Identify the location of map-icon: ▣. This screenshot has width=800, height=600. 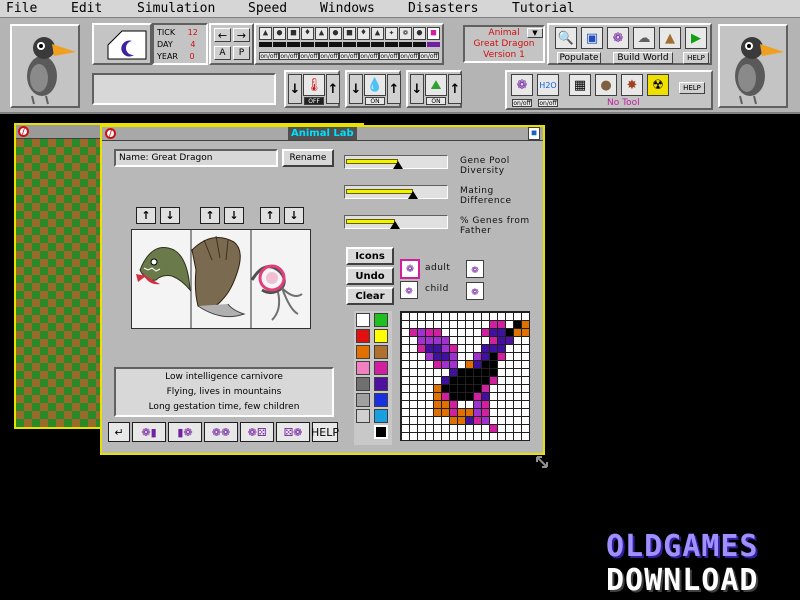
(592, 38).